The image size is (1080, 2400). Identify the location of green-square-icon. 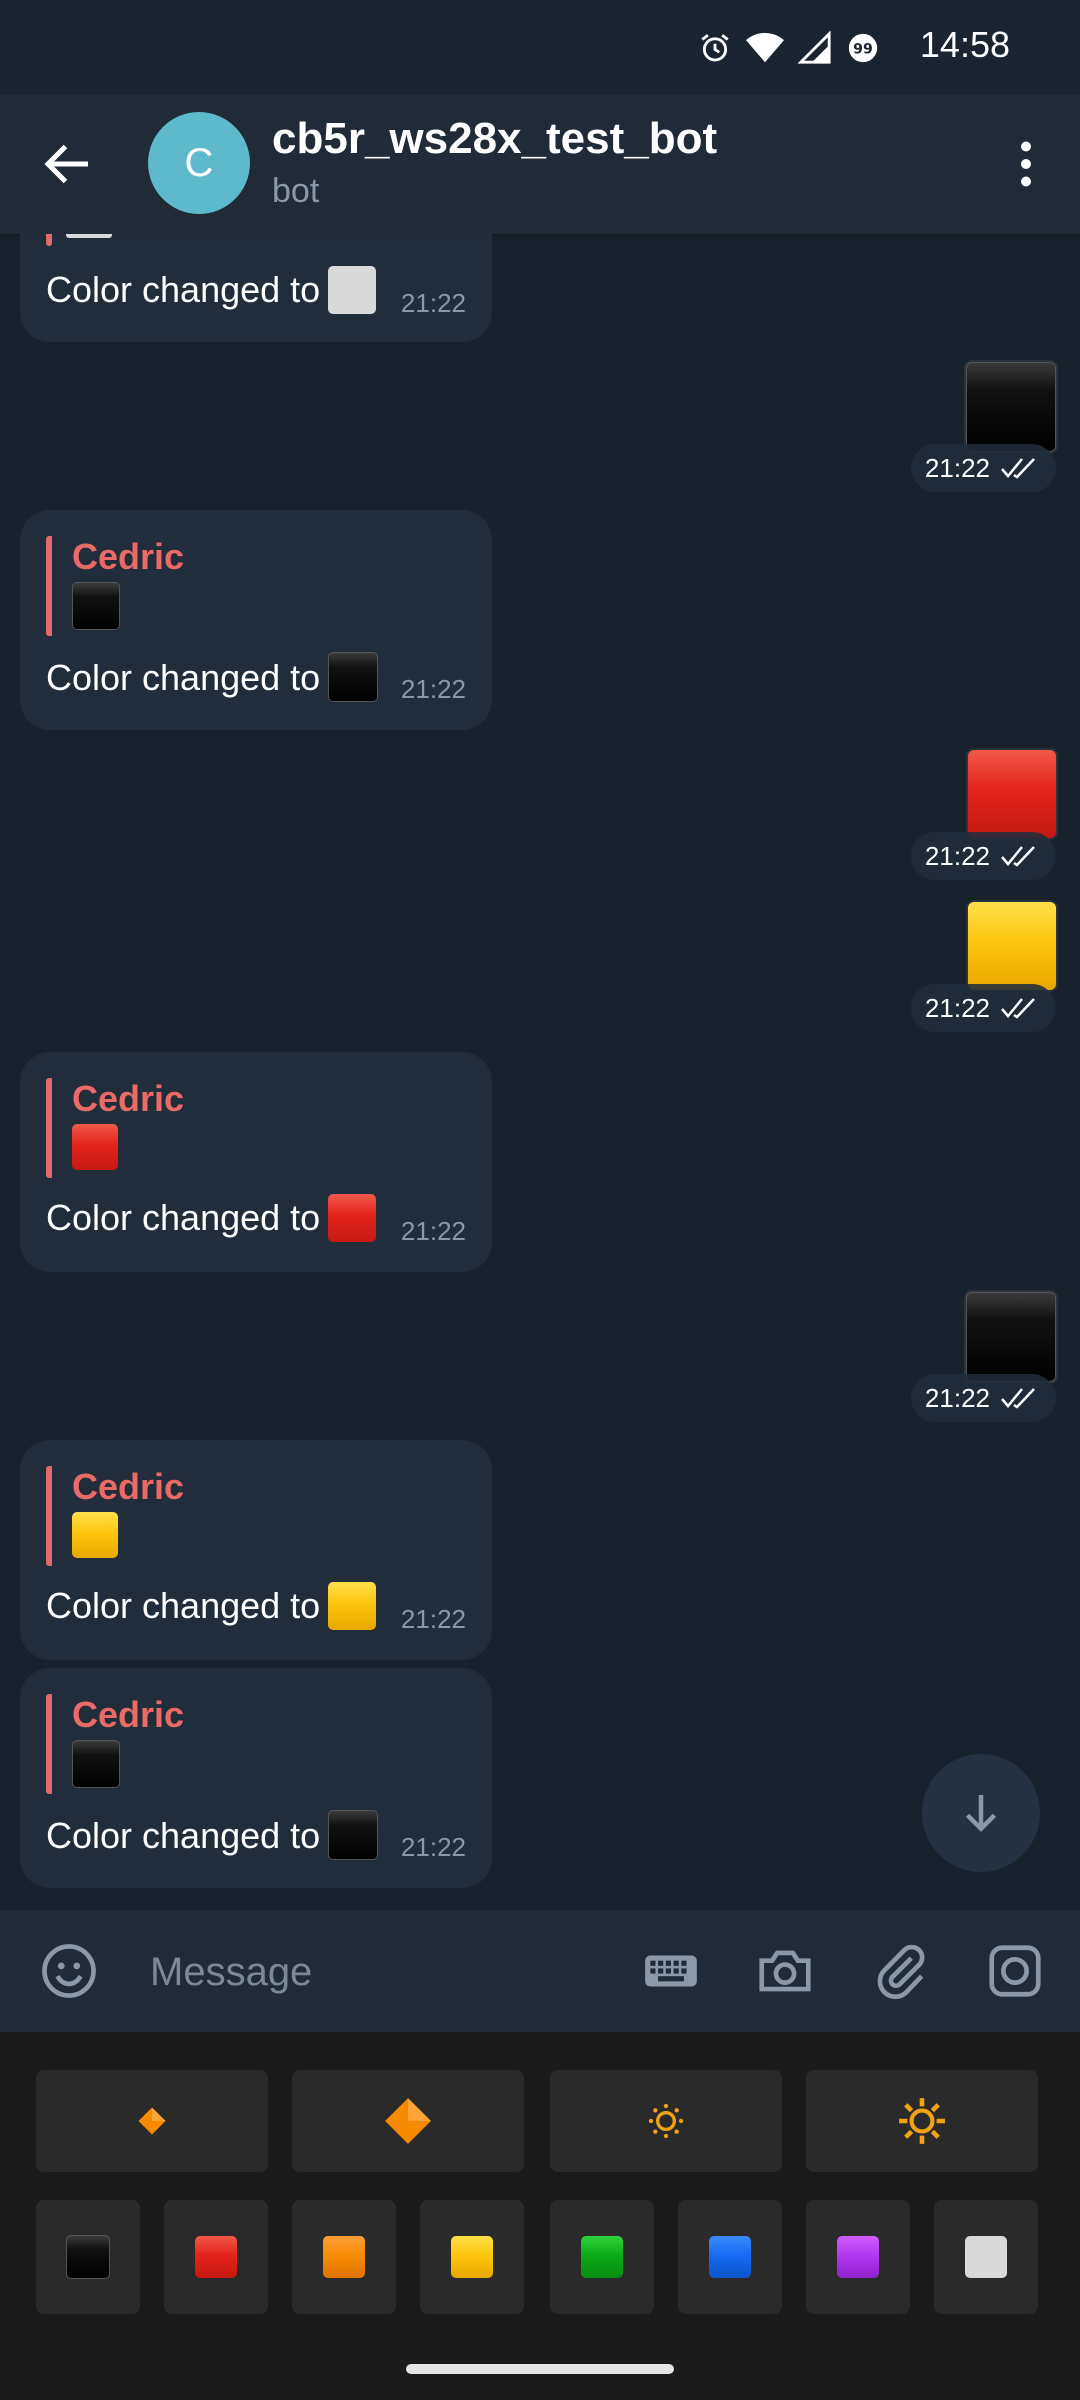
(602, 2257).